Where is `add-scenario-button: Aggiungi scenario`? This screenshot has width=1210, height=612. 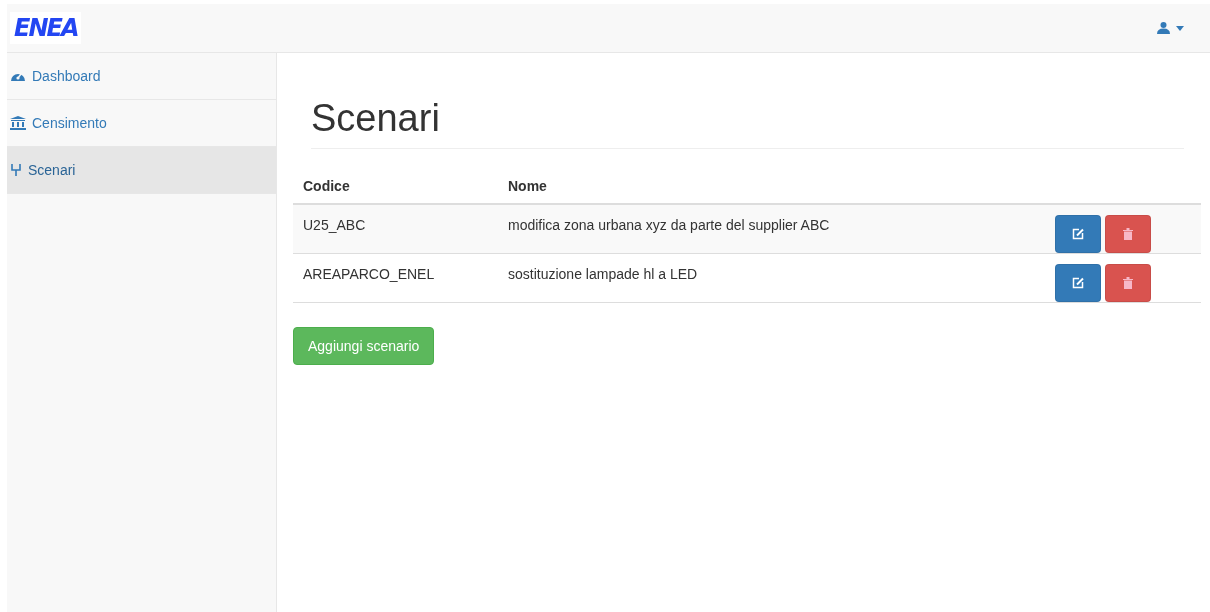 add-scenario-button: Aggiungi scenario is located at coordinates (364, 346).